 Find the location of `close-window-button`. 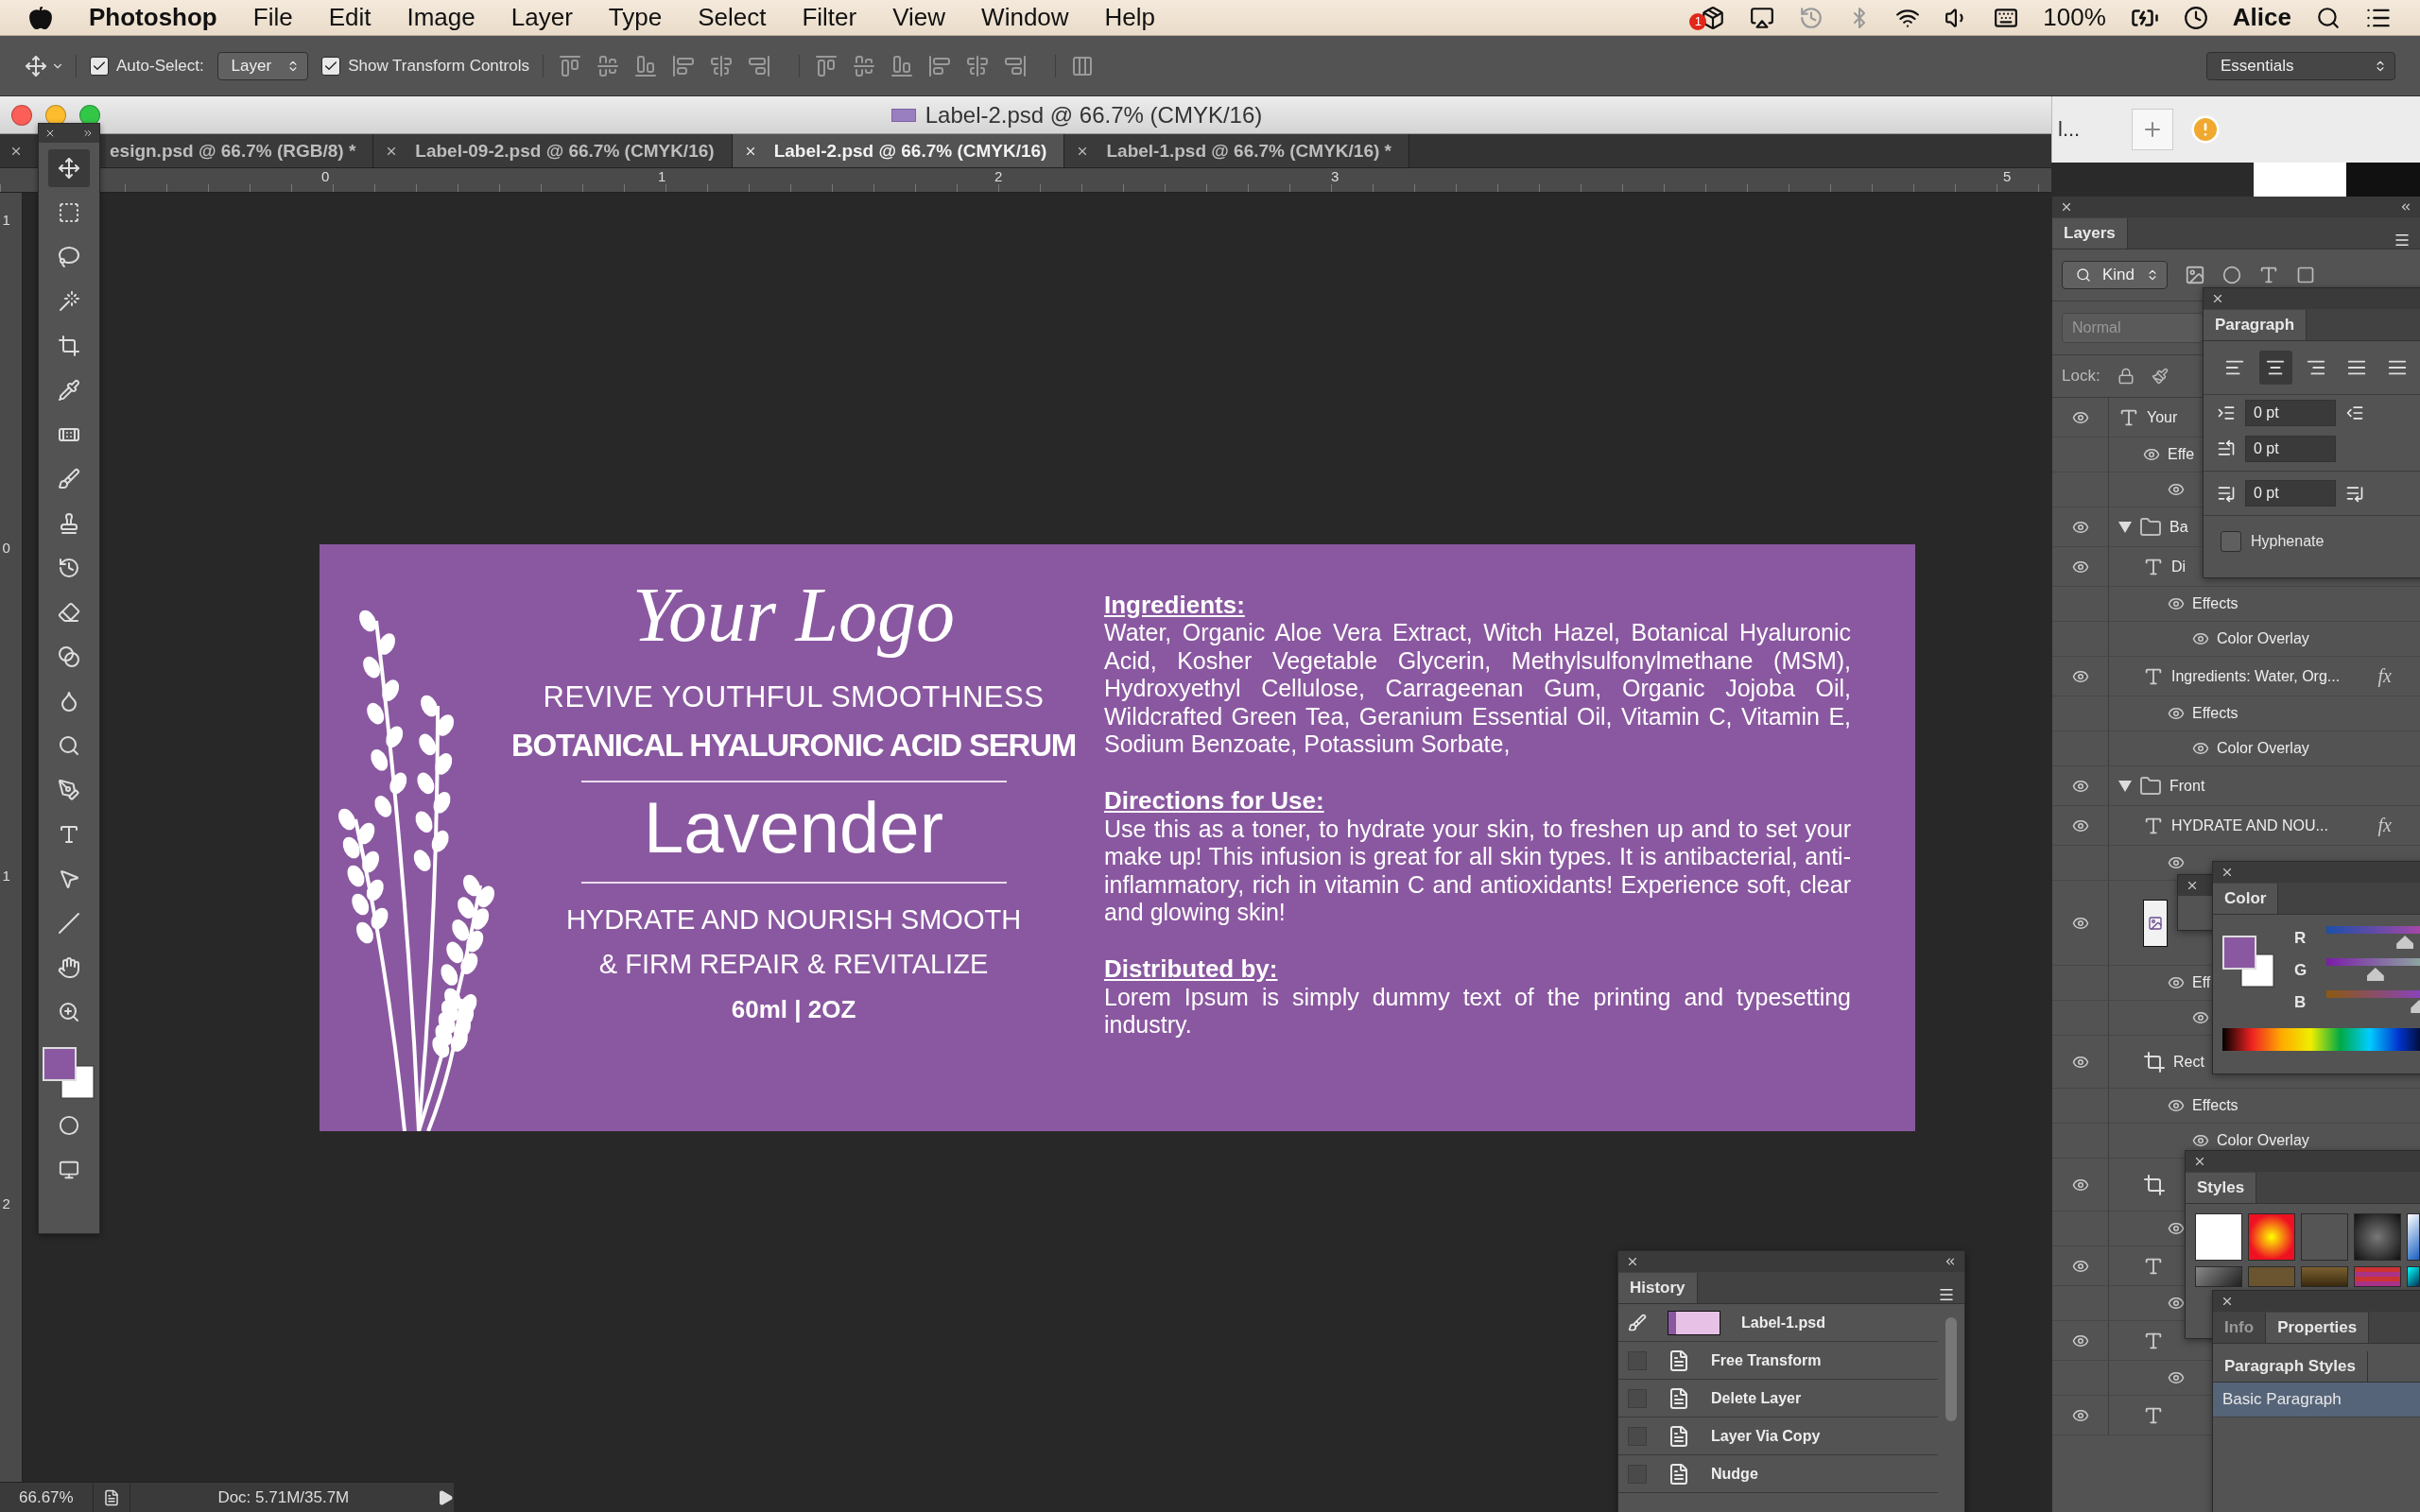

close-window-button is located at coordinates (22, 115).